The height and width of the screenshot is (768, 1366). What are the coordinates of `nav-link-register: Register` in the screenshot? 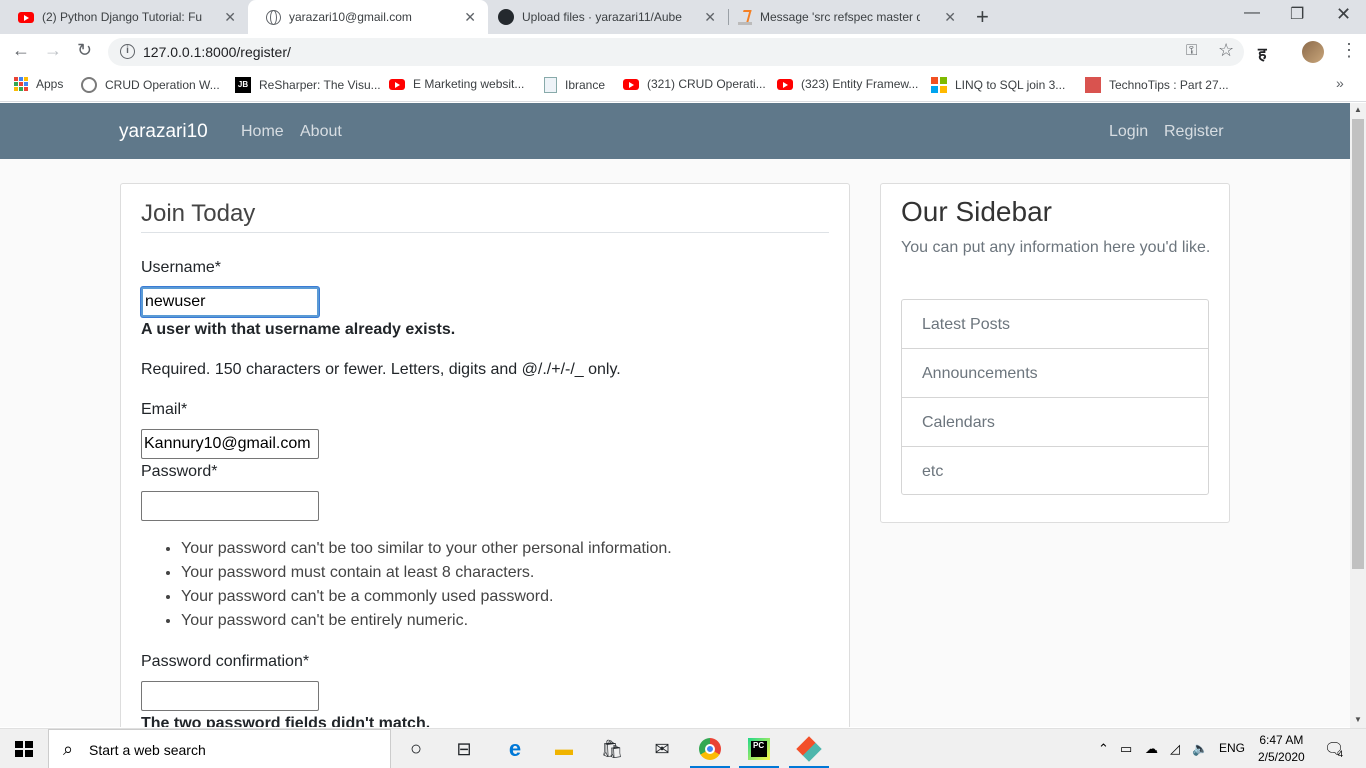 It's located at (1194, 132).